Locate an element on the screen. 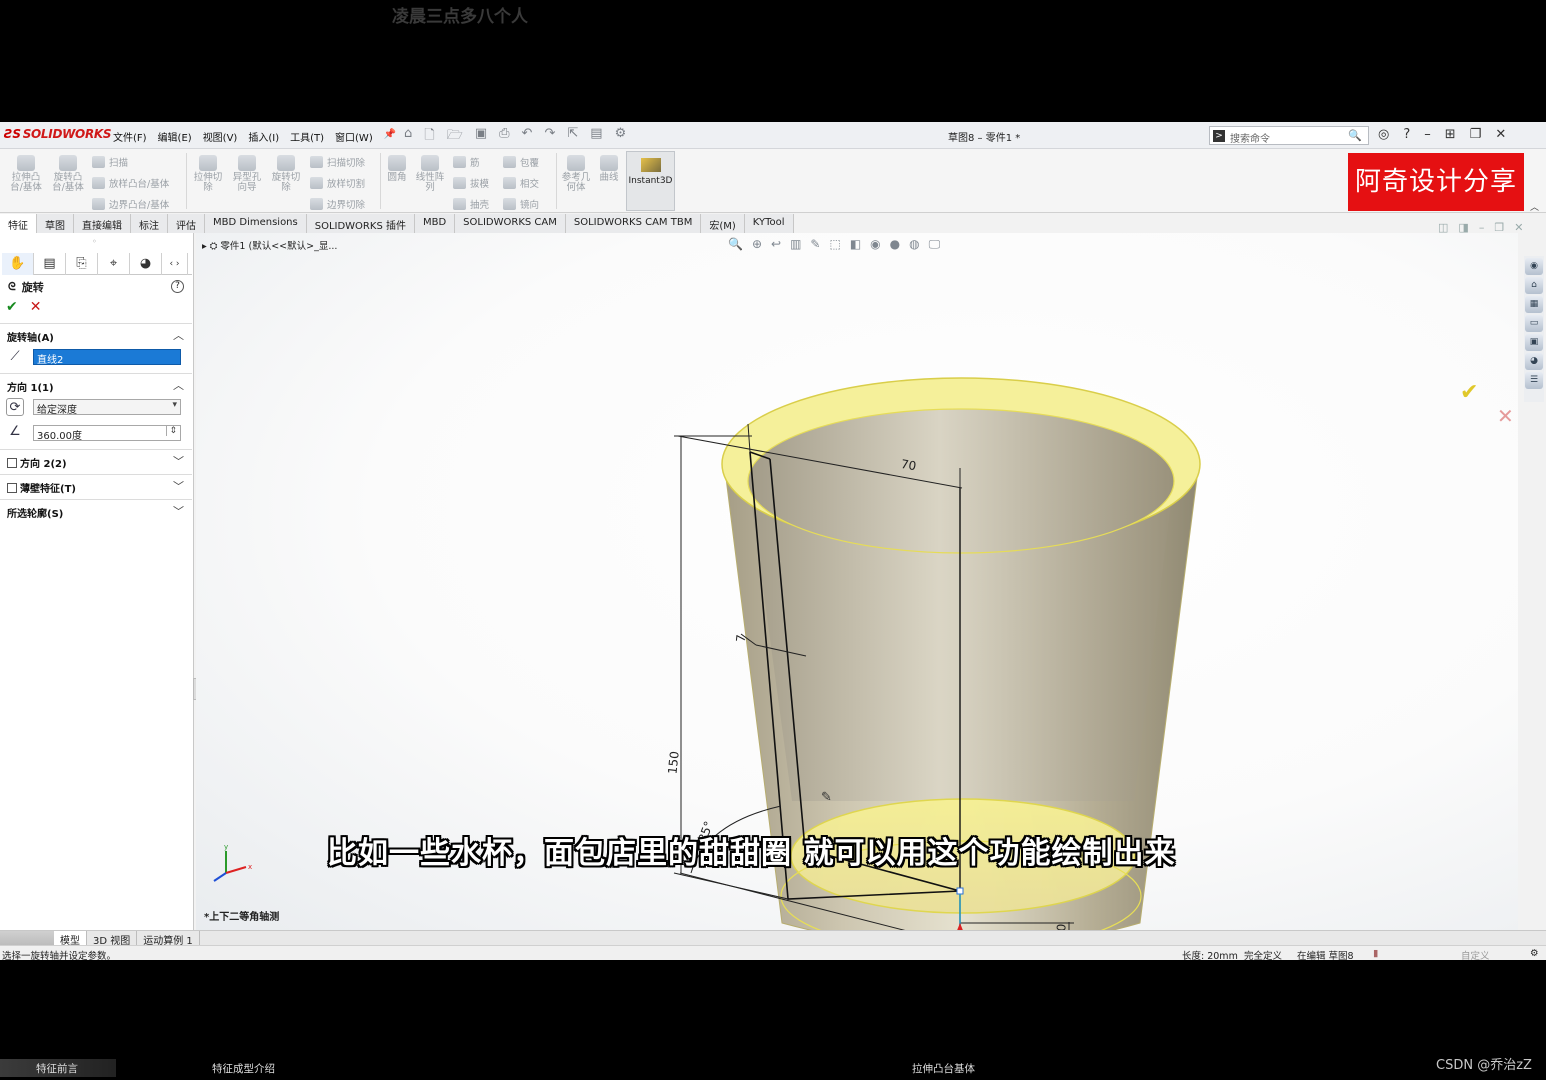 The width and height of the screenshot is (1546, 1080). end-condition-select: 给定深度 ▾ is located at coordinates (107, 407).